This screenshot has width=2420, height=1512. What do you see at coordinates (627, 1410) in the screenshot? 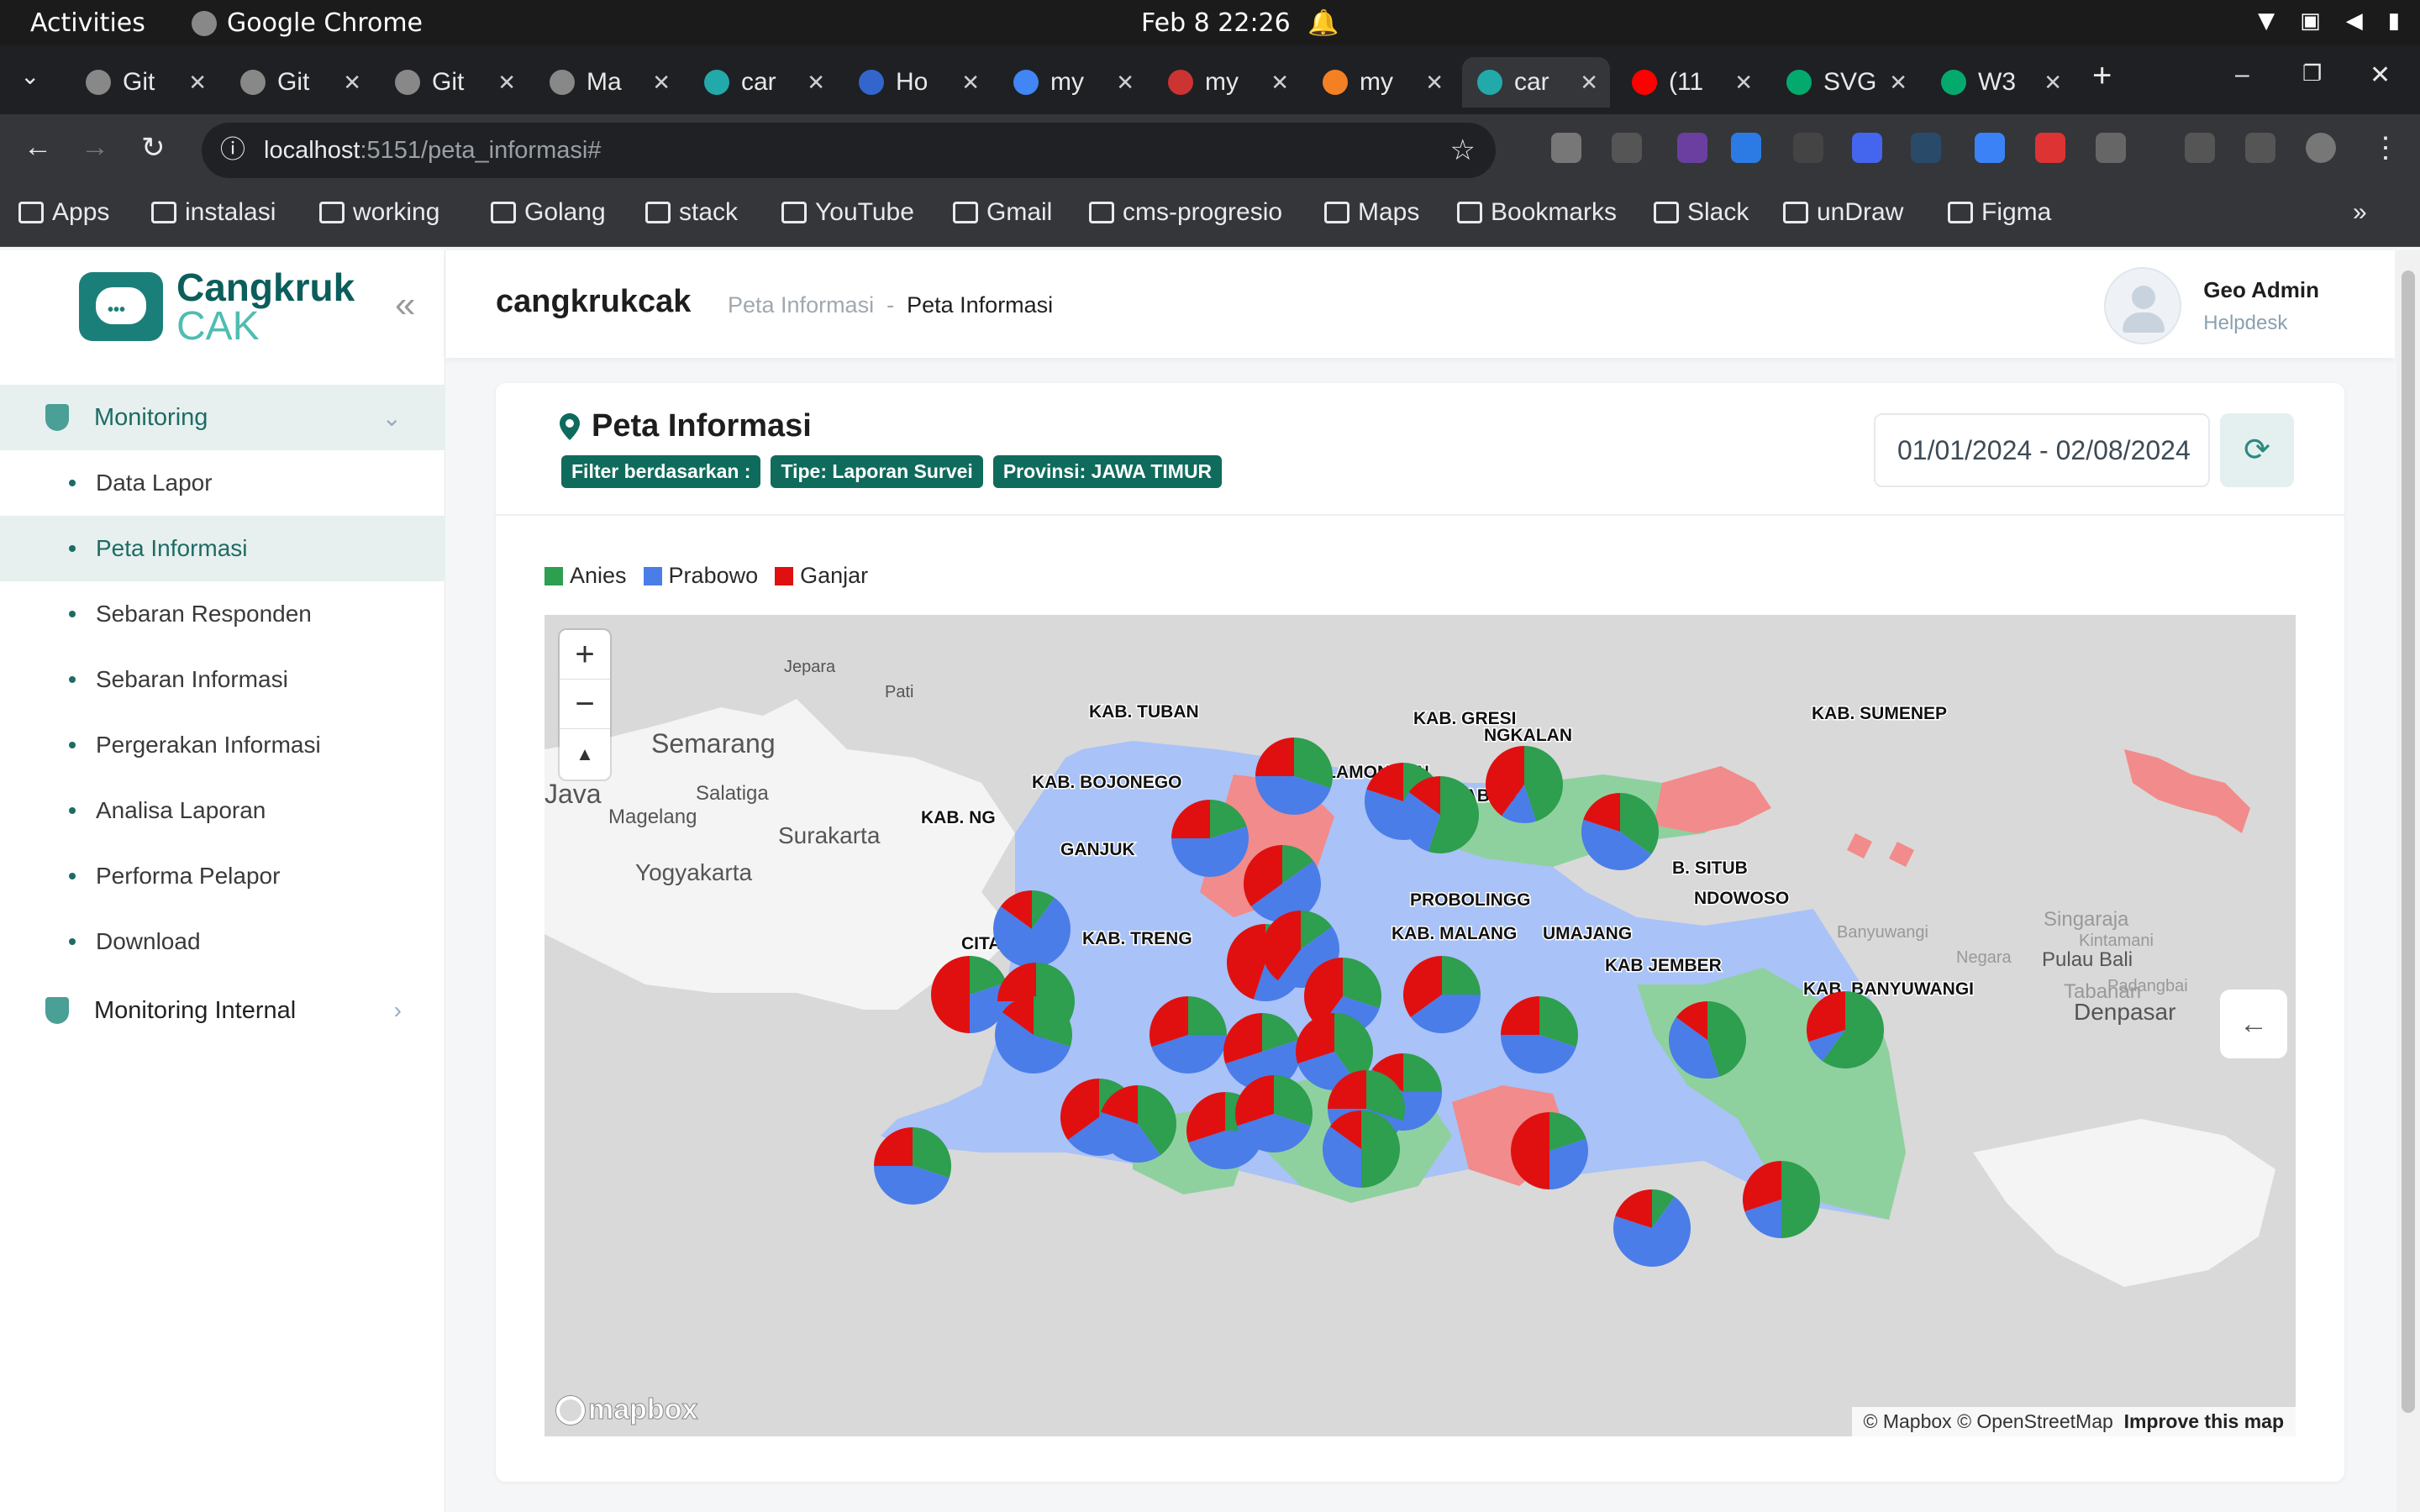
I see `mapbox-logo: mapbox` at bounding box center [627, 1410].